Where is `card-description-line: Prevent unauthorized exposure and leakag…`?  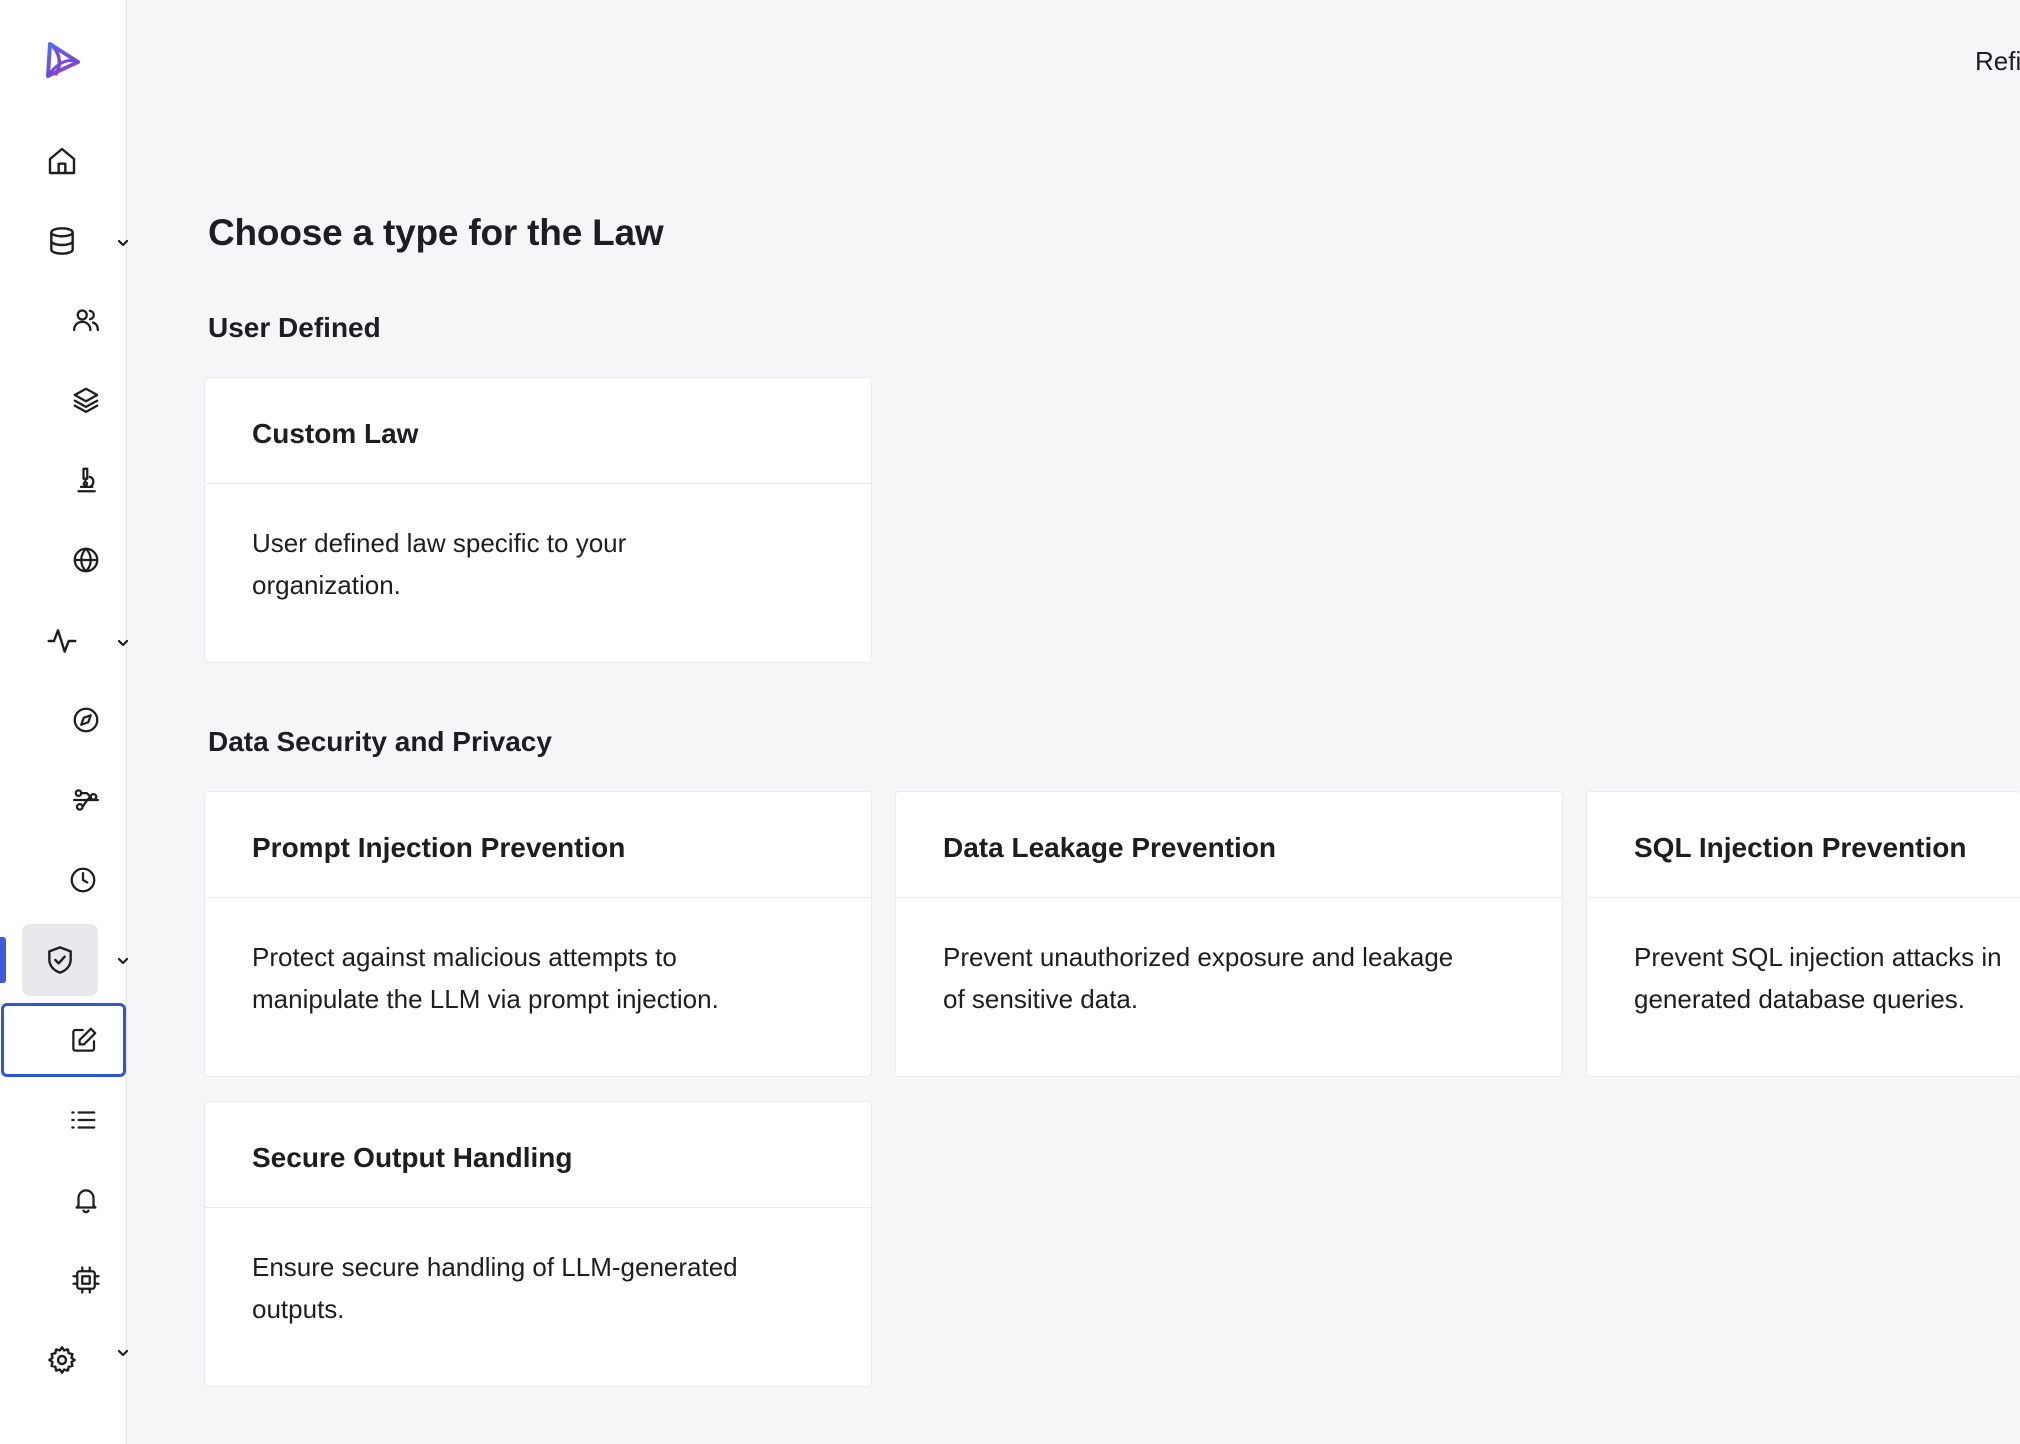 card-description-line: Prevent unauthorized exposure and leakag… is located at coordinates (1198, 957).